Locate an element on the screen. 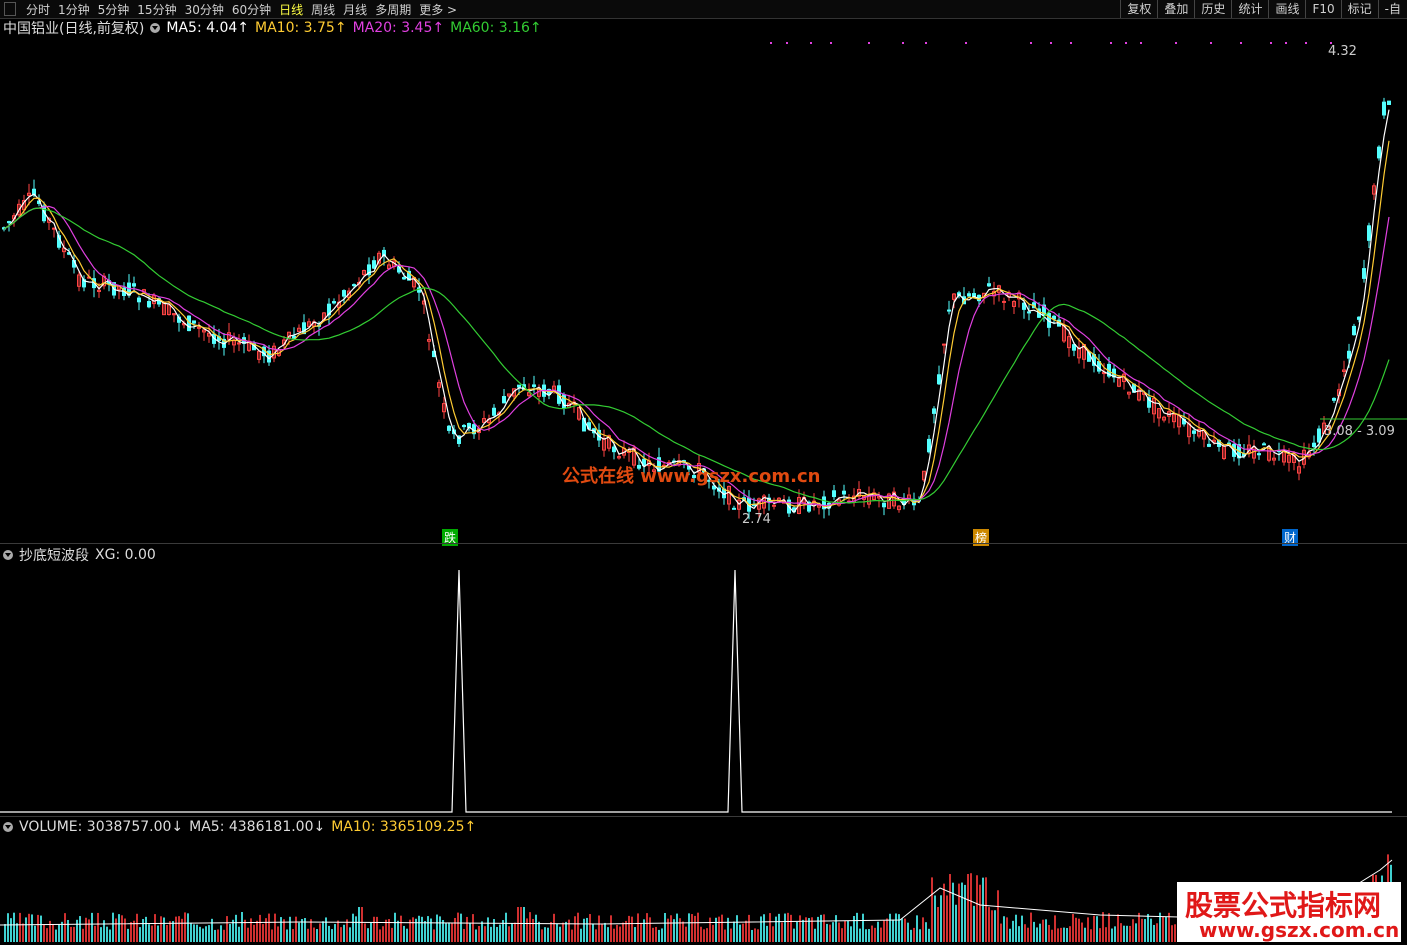  indicator-dropdown-icon is located at coordinates (8, 555).